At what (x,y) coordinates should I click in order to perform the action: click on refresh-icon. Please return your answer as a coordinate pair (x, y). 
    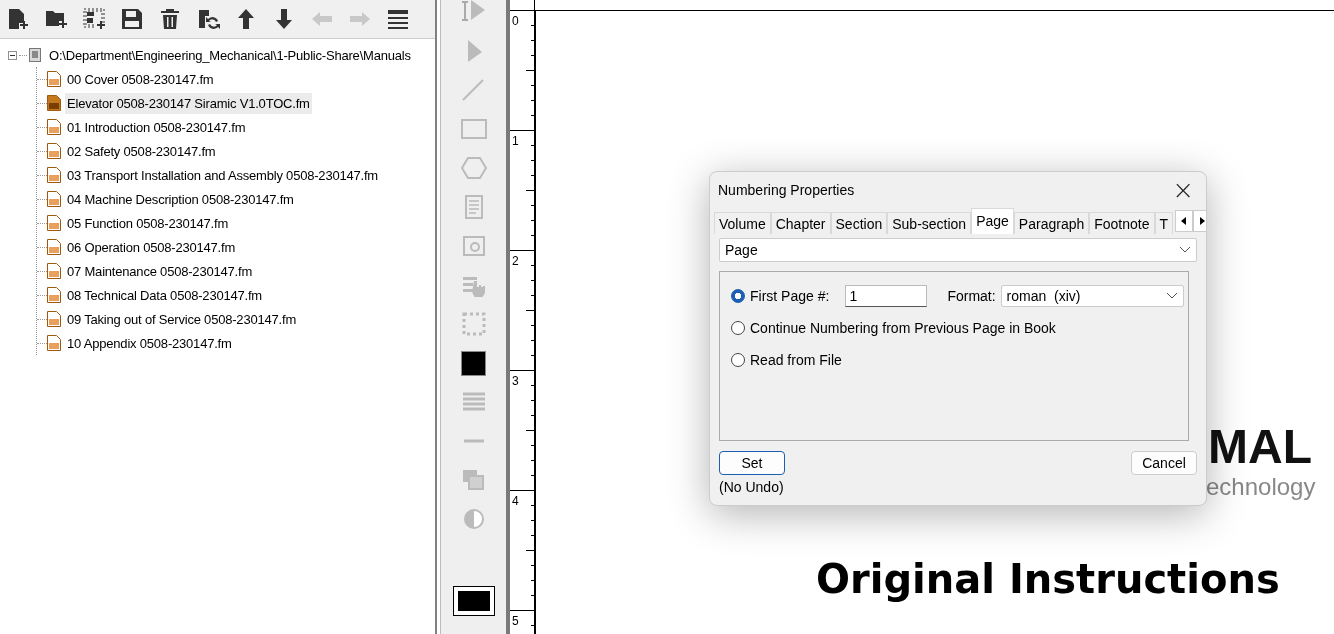
    Looking at the image, I should click on (208, 19).